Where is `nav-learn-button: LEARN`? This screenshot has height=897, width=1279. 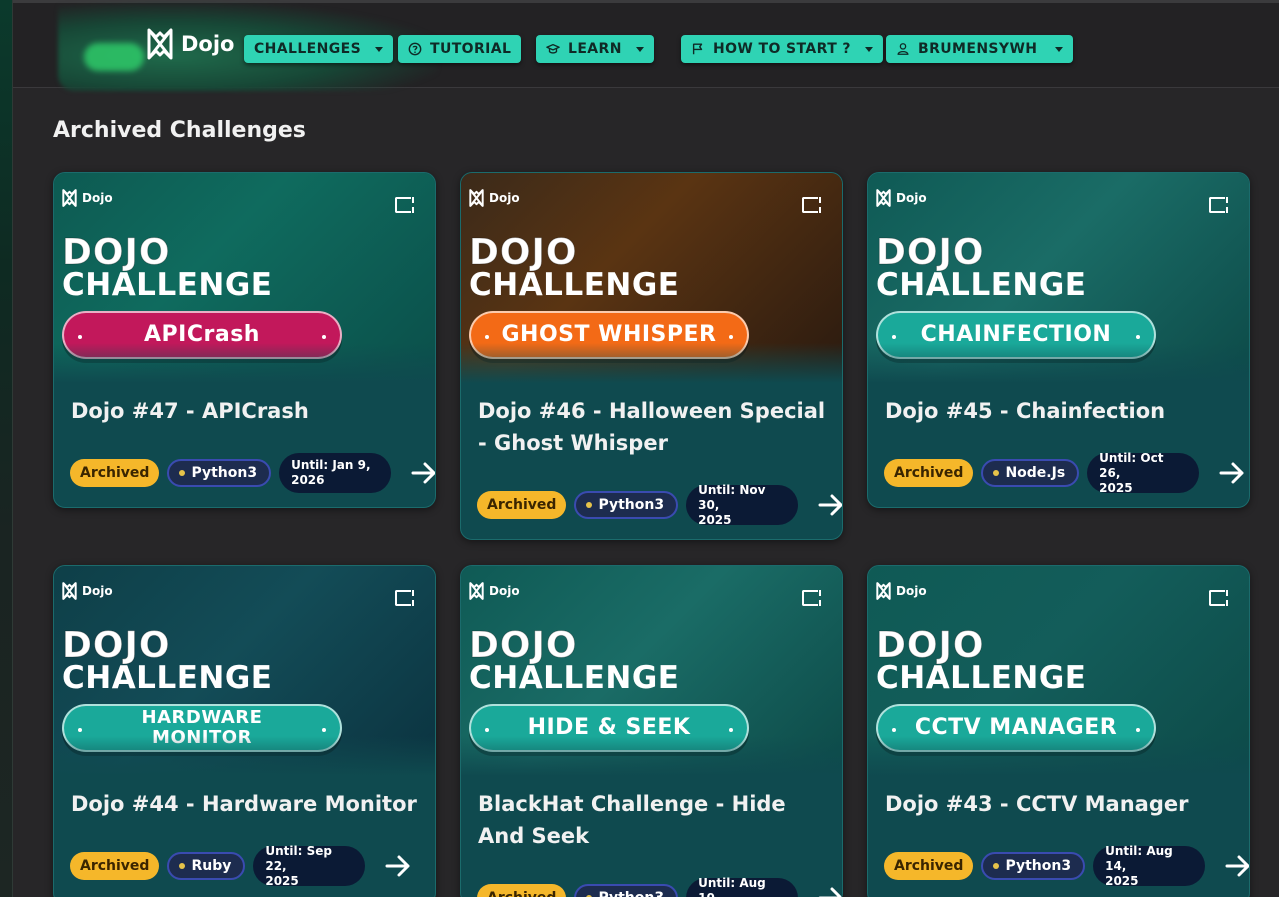
nav-learn-button: LEARN is located at coordinates (595, 49).